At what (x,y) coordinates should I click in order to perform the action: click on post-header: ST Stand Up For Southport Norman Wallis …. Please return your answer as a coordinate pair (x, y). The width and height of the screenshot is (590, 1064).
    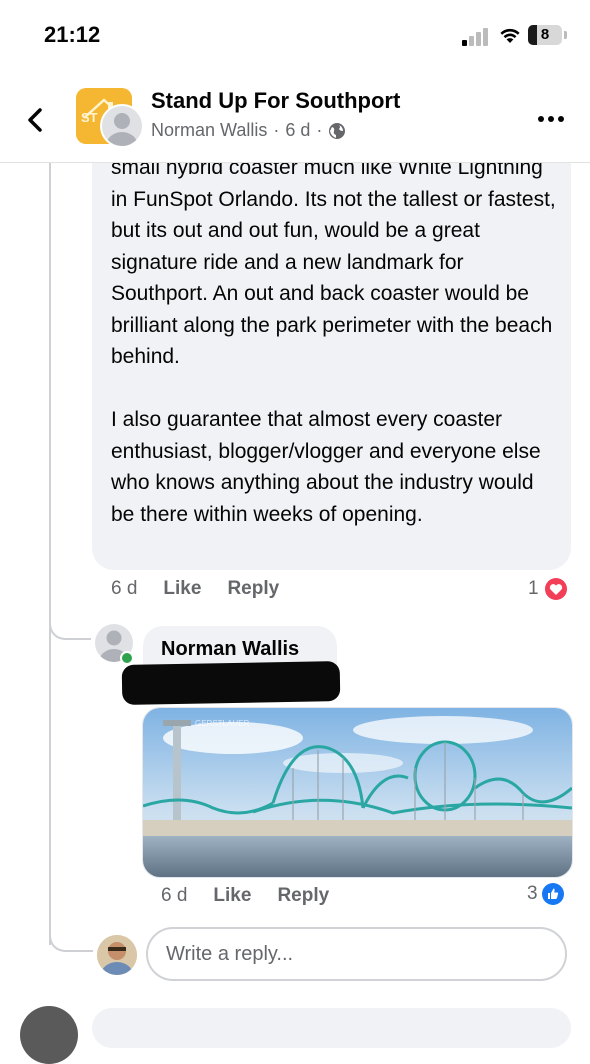
    Looking at the image, I should click on (295, 116).